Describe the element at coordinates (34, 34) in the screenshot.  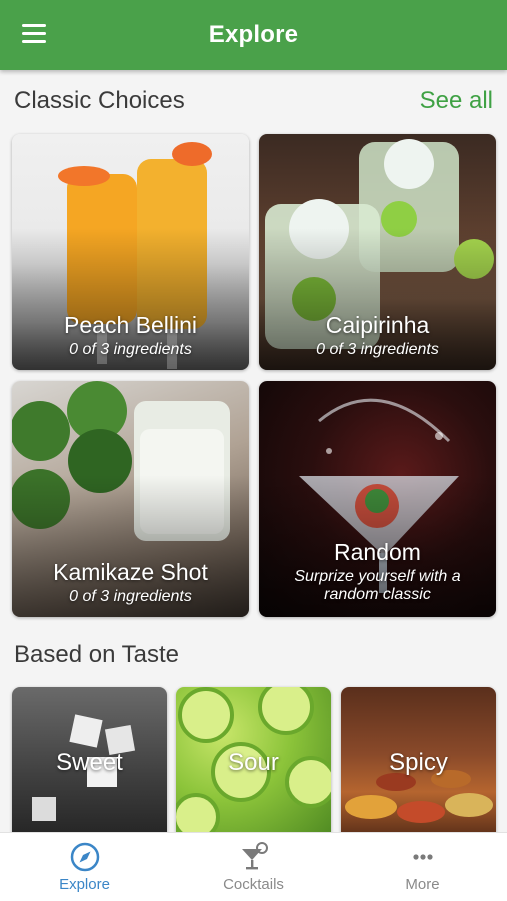
I see `hamburger-menu-icon` at that location.